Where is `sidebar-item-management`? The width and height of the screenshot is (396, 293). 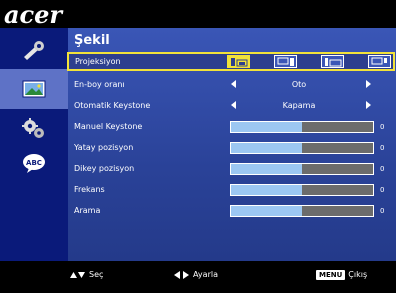 sidebar-item-management is located at coordinates (34, 50).